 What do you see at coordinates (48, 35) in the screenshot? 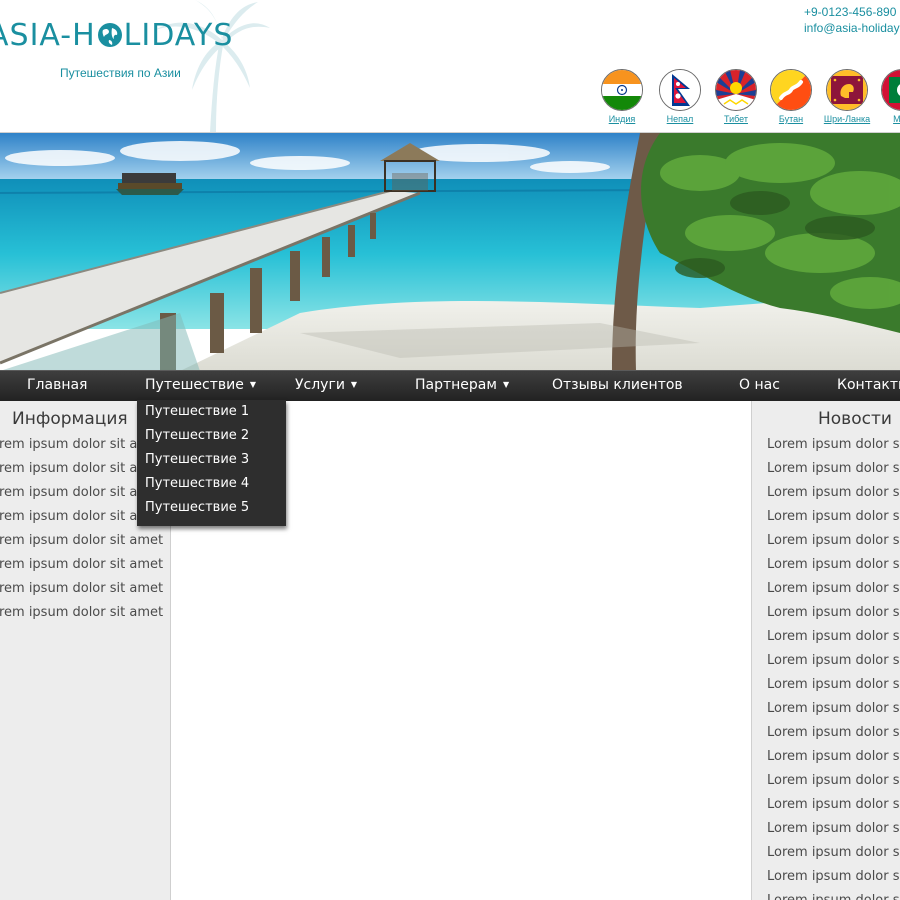
I see `logo-text-start: ASIA-H` at bounding box center [48, 35].